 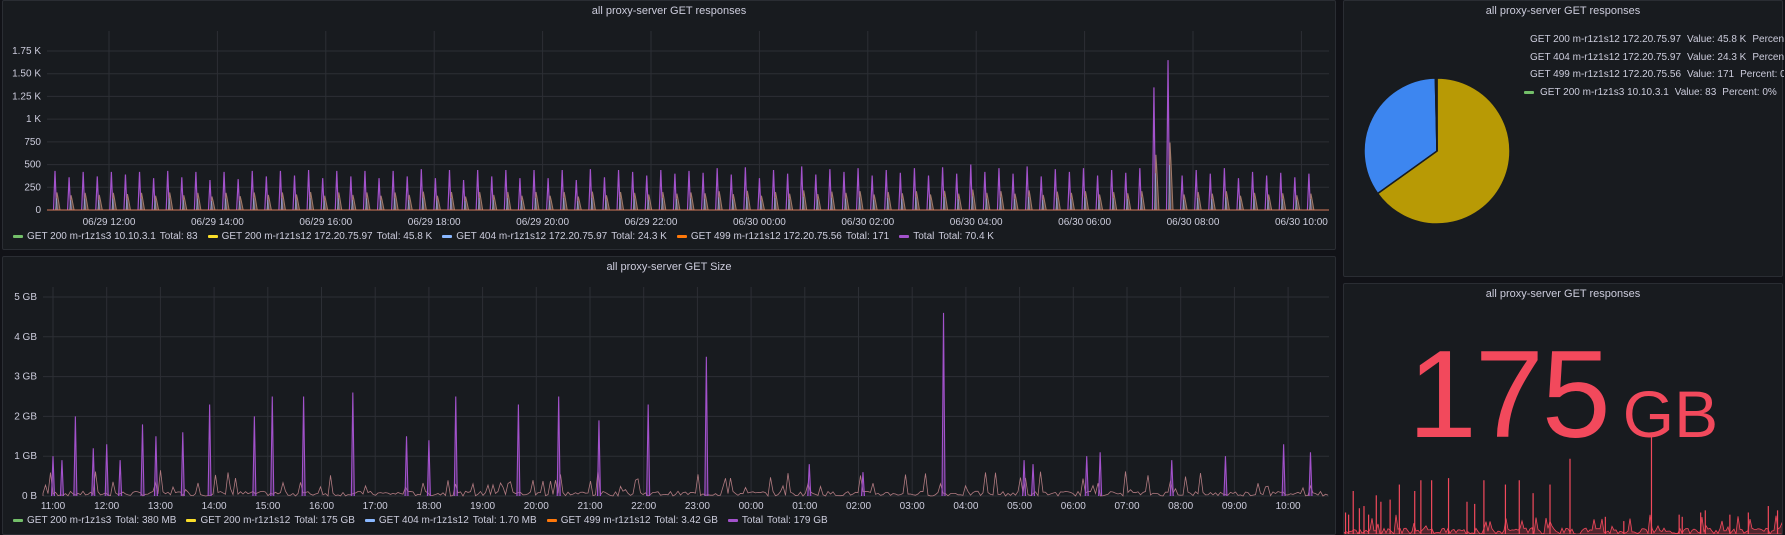 I want to click on stat-unit: GB, so click(x=1670, y=414).